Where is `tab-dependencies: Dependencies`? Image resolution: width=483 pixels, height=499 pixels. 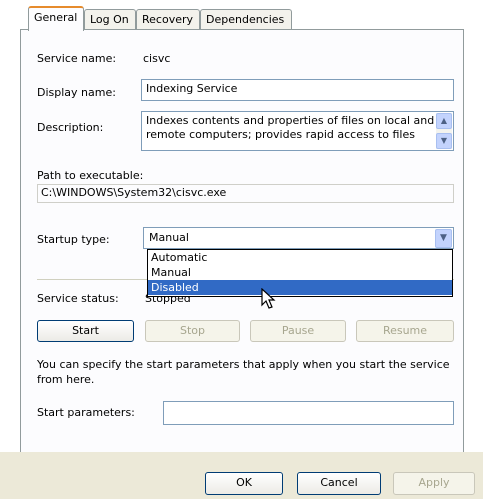 tab-dependencies: Dependencies is located at coordinates (246, 19).